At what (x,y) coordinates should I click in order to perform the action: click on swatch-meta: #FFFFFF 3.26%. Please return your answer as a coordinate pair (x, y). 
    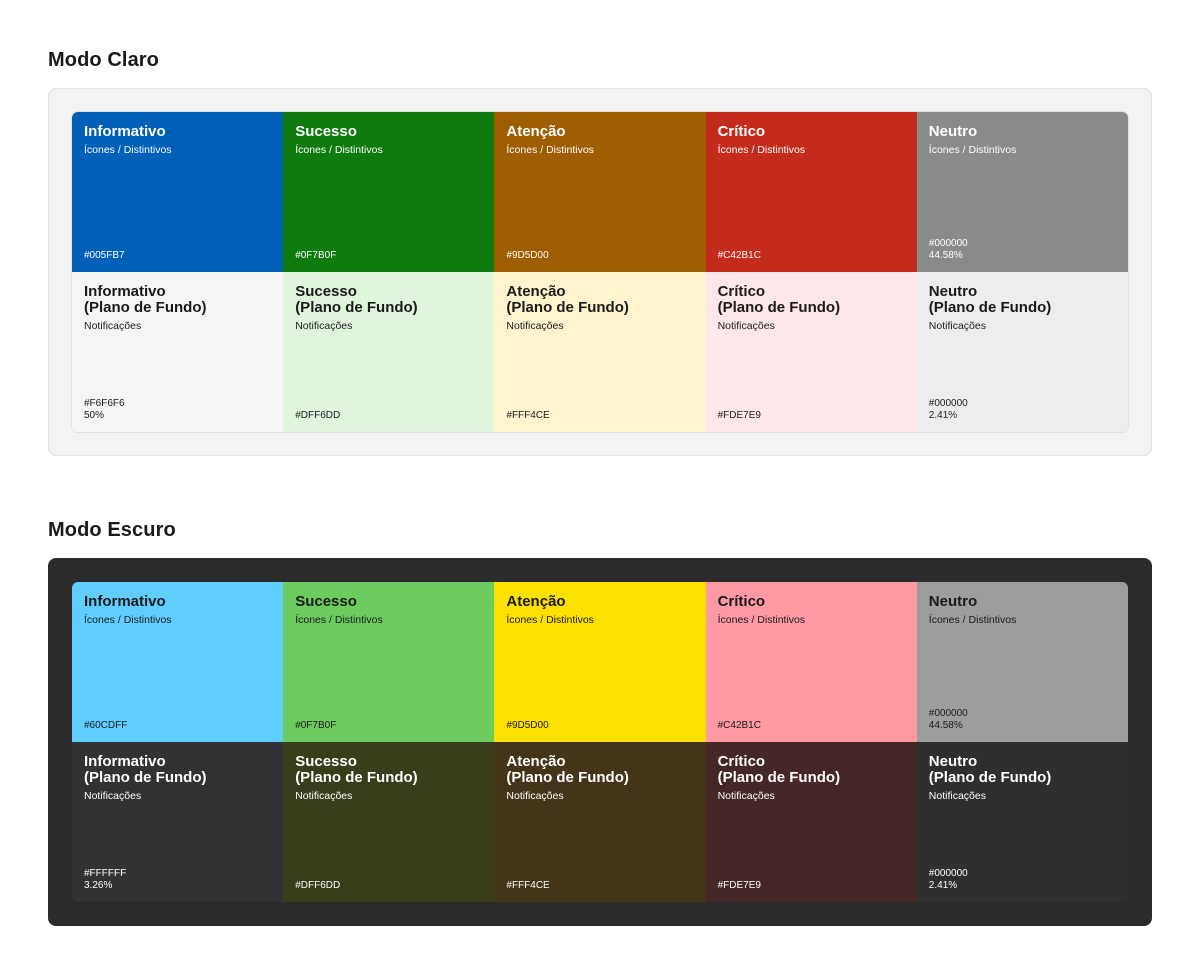
    Looking at the image, I should click on (105, 880).